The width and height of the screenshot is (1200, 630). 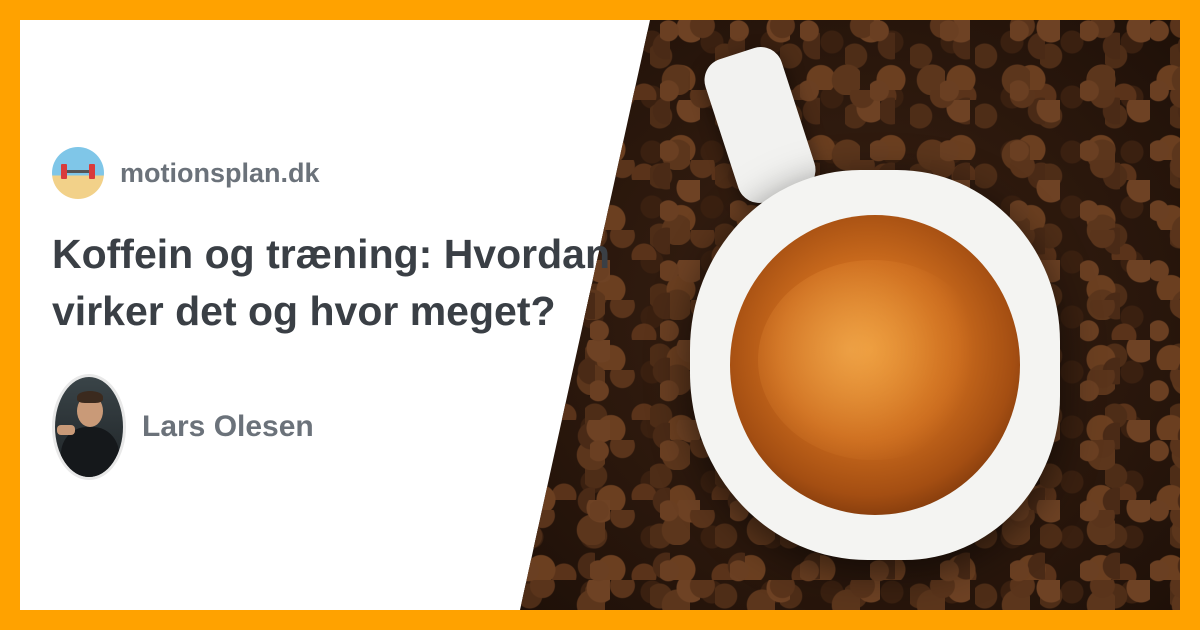 What do you see at coordinates (220, 173) in the screenshot?
I see `site-name: motionsplan.dk` at bounding box center [220, 173].